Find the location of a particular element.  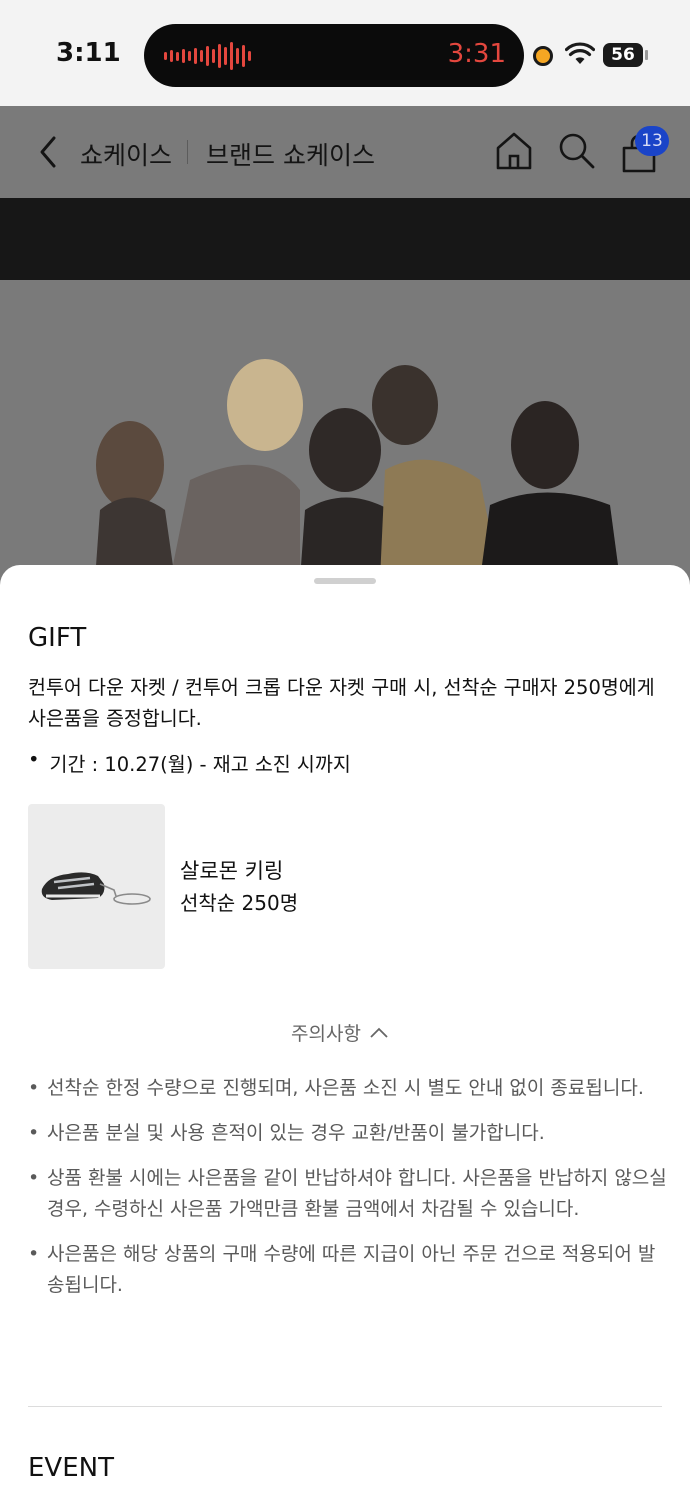

hero-photo-illustration is located at coordinates (357, 469).